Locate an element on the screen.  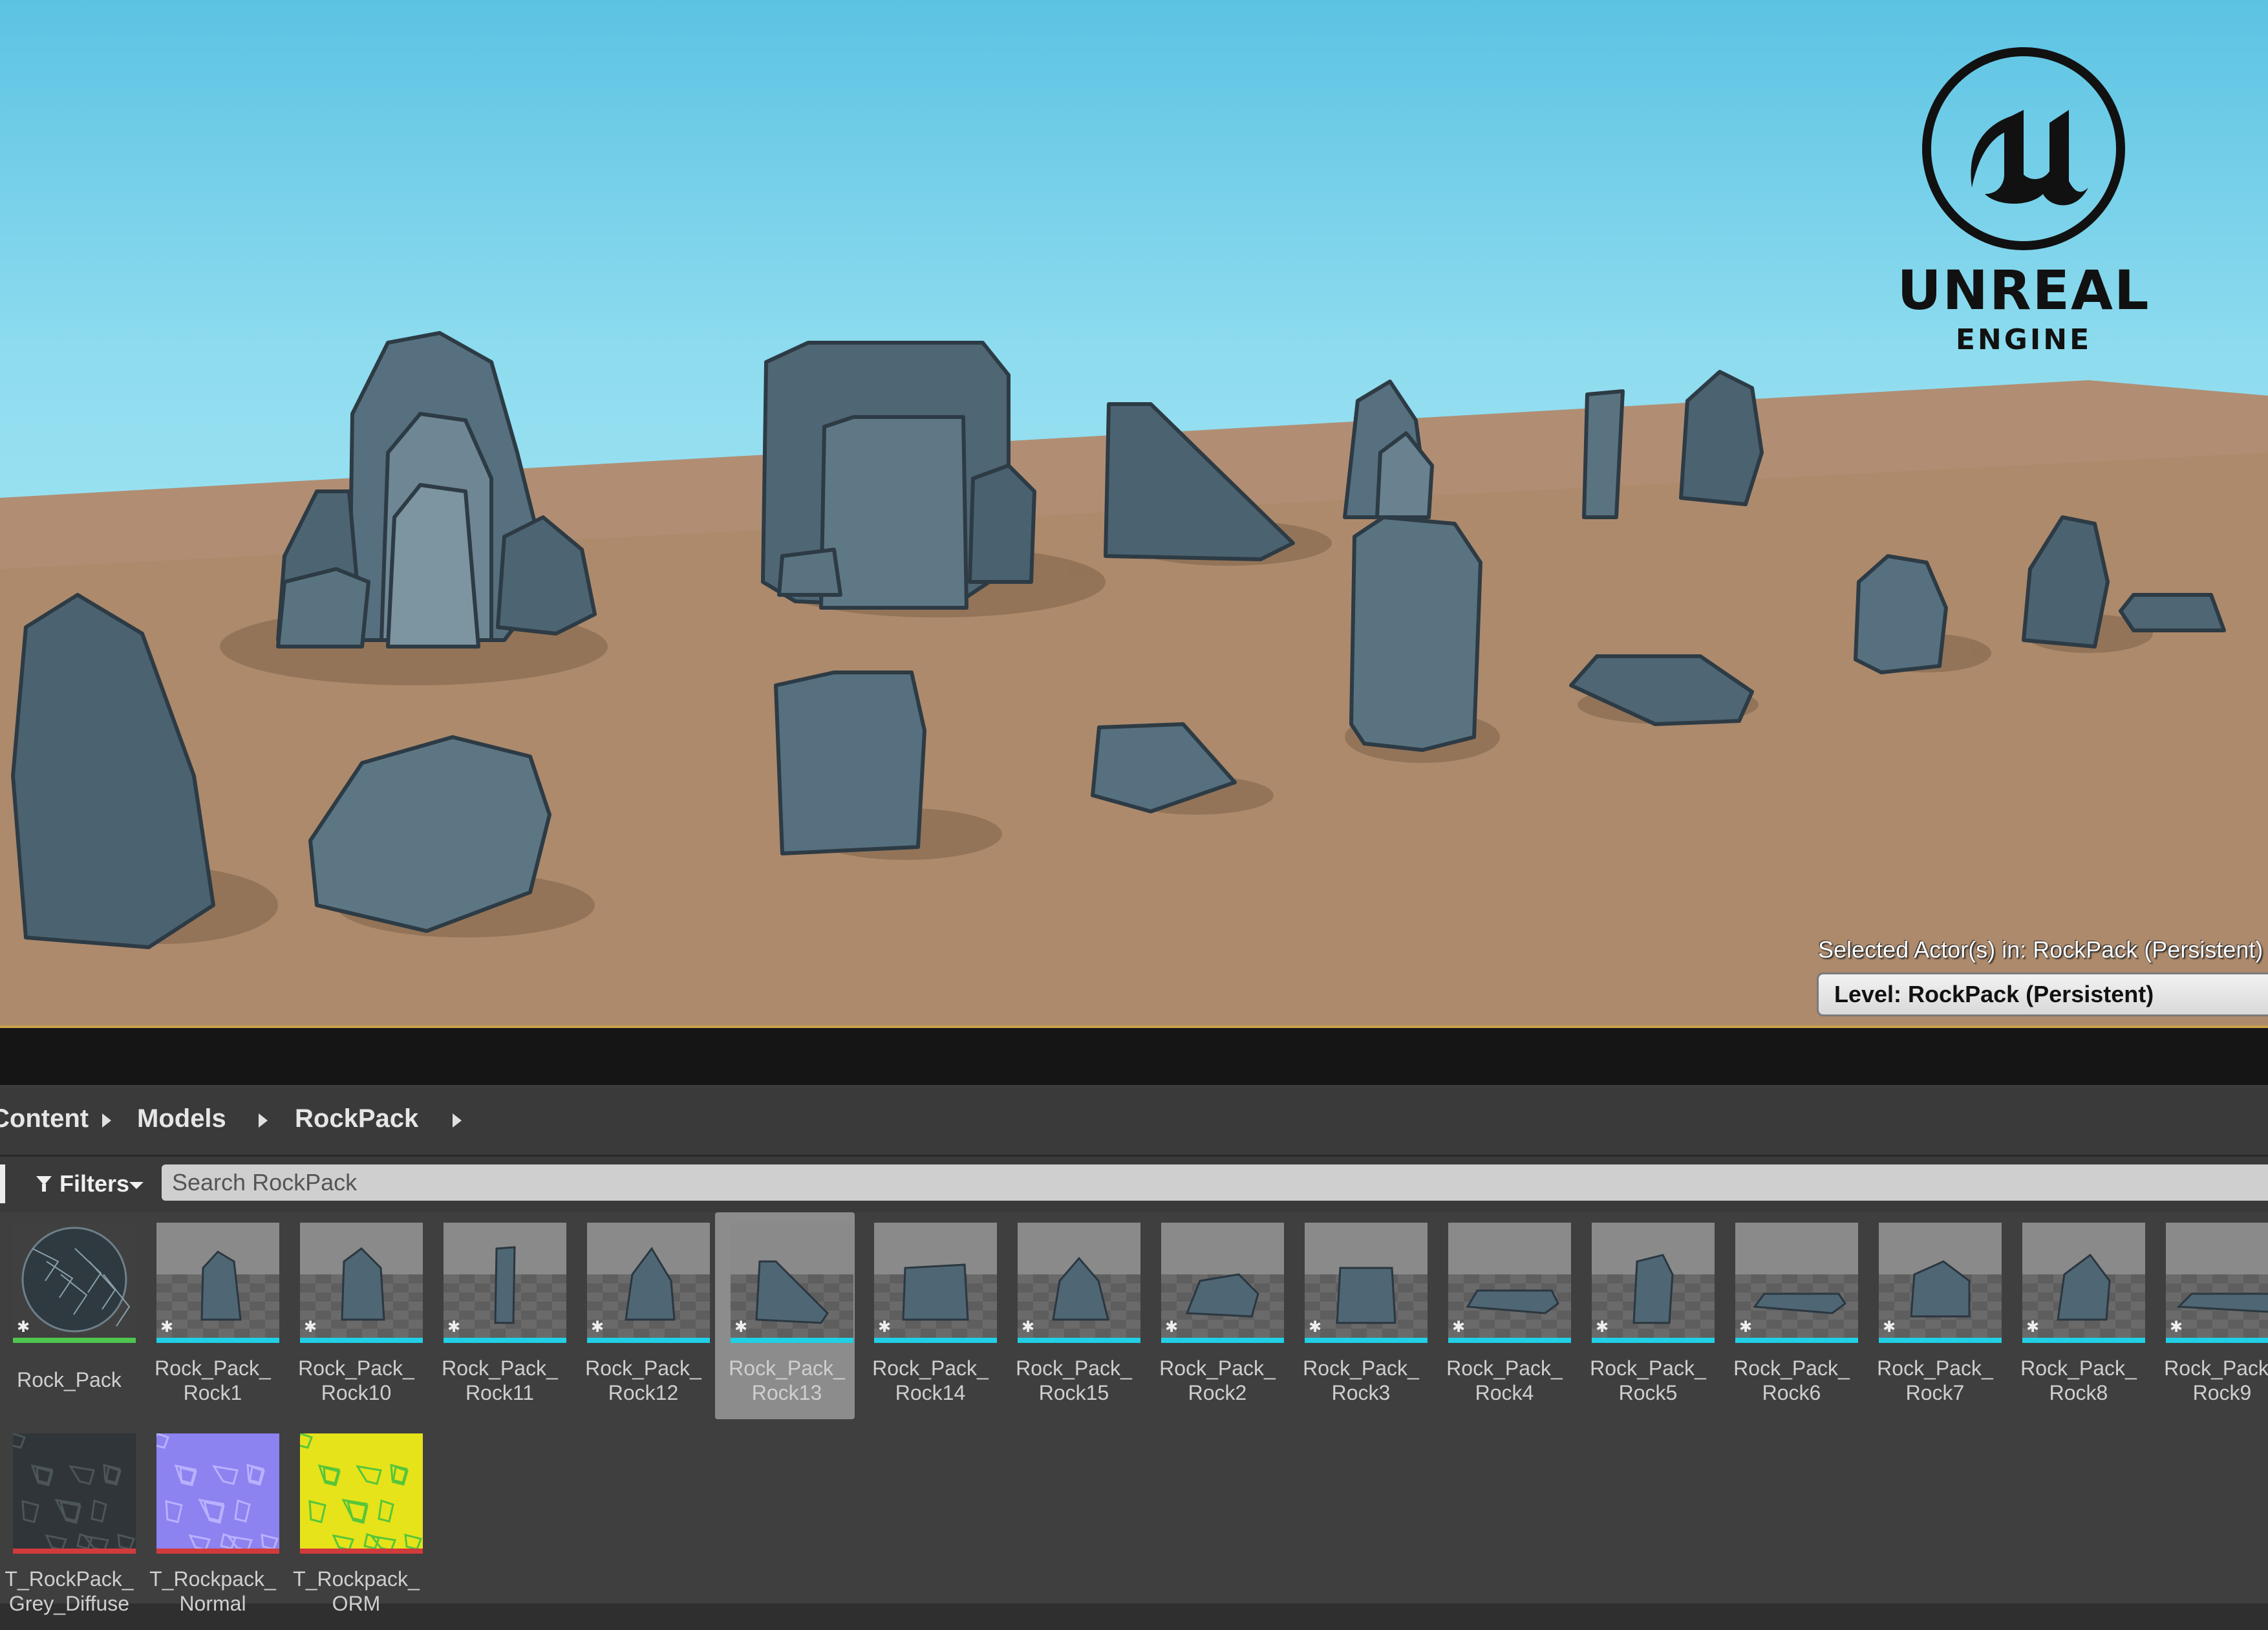
asset-tile: ✱ Rock_Pack_ Rock8 is located at coordinates (2076, 1315).